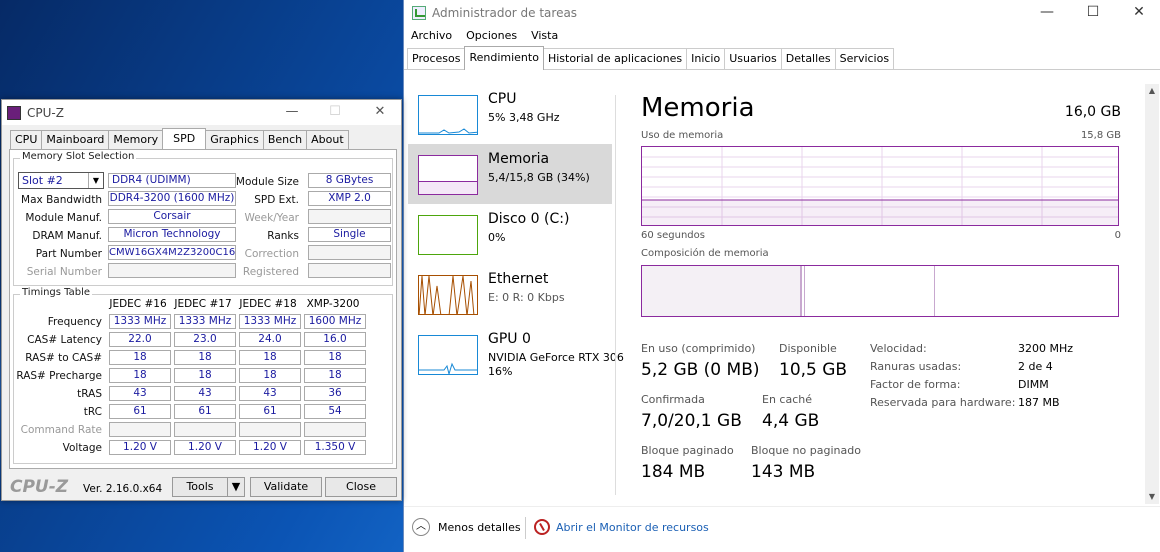  I want to click on tab-servicios: Servicios, so click(864, 58).